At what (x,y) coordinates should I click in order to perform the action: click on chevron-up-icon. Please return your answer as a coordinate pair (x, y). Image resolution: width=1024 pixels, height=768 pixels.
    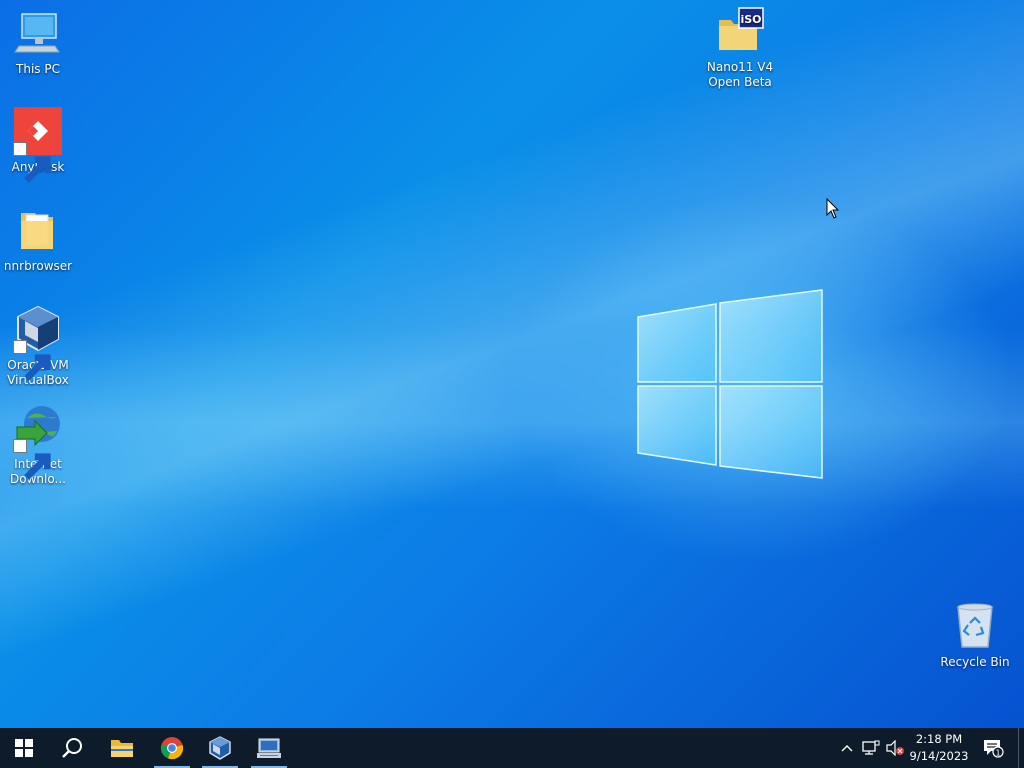
    Looking at the image, I should click on (847, 748).